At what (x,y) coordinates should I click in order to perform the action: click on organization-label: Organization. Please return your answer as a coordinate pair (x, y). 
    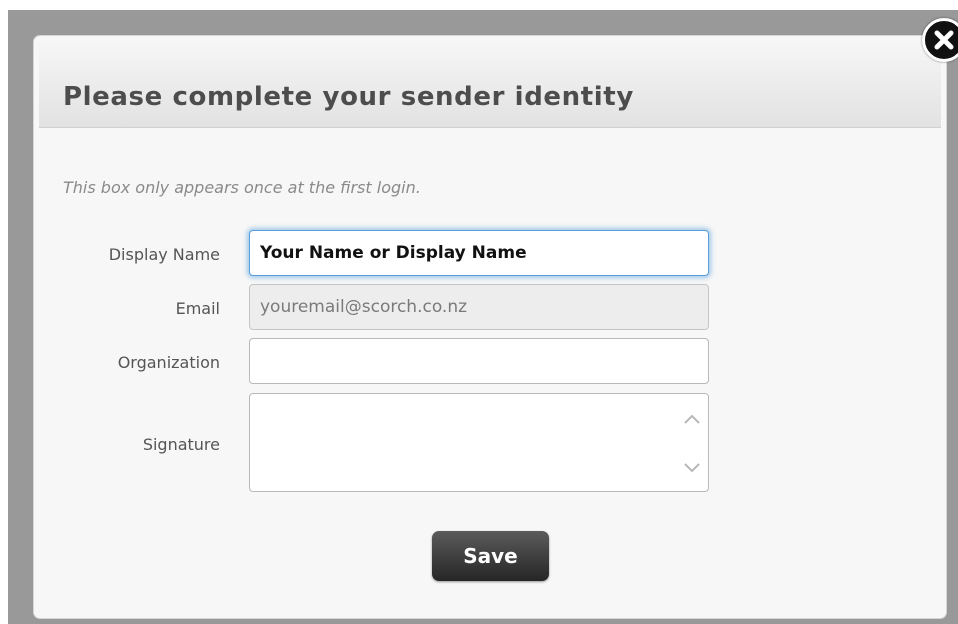
    Looking at the image, I should click on (168, 362).